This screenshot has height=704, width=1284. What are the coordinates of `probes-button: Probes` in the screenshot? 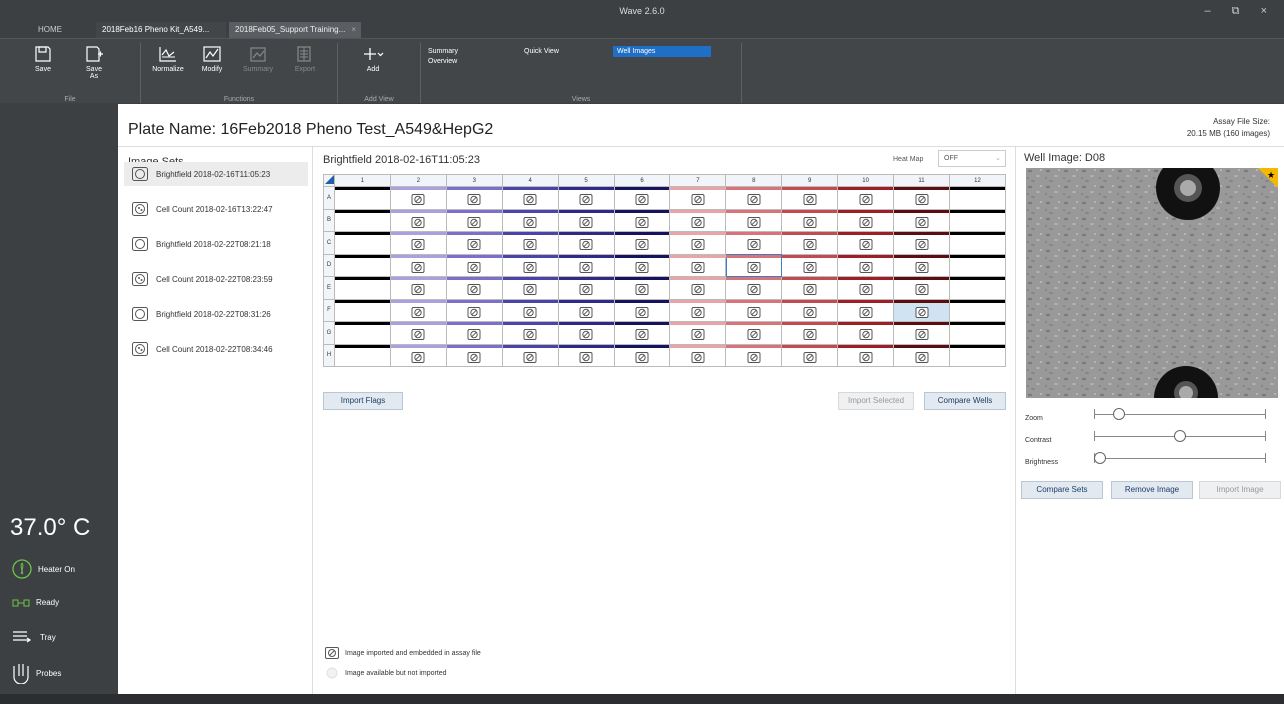 It's located at (36, 673).